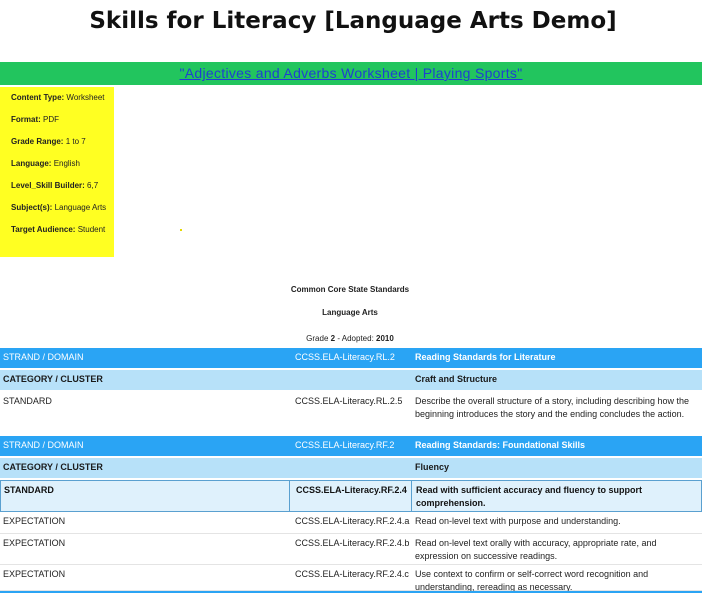 The width and height of the screenshot is (706, 594). Describe the element at coordinates (351, 468) in the screenshot. I see `table-row: CATEGORY / CLUSTER Fluency` at that location.